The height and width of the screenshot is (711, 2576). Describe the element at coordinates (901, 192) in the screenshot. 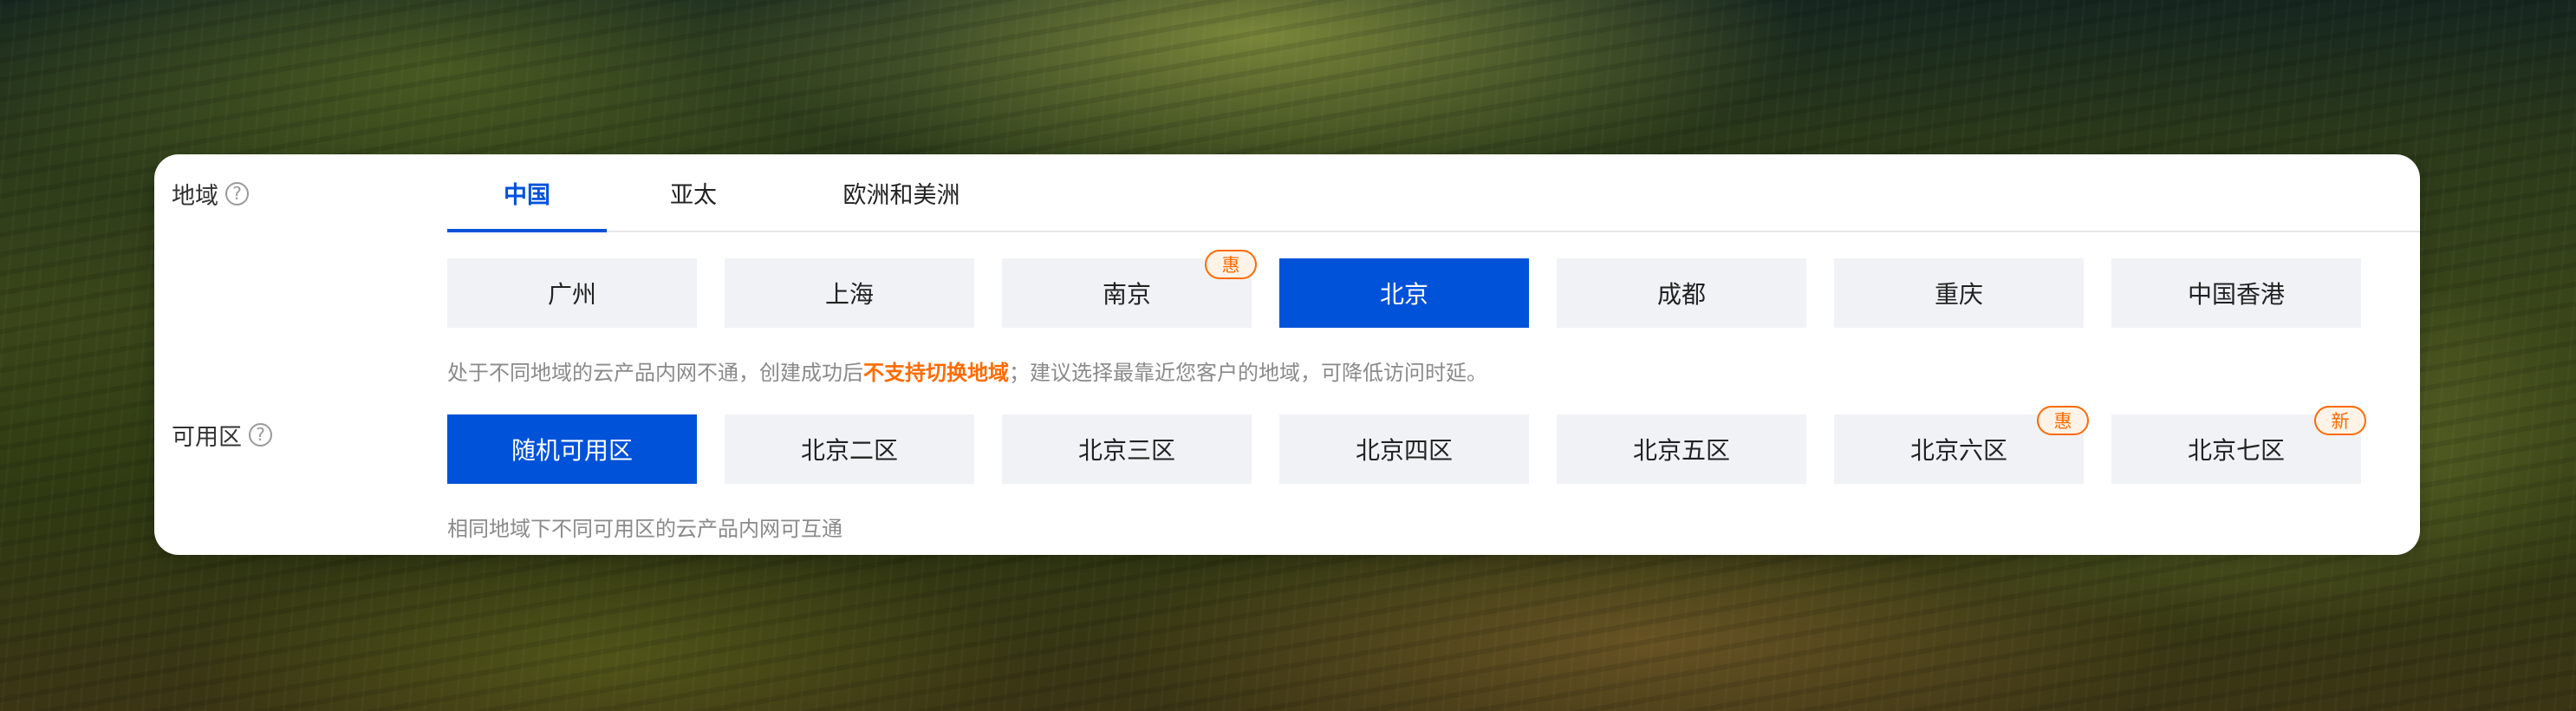

I see `tab-europe-americas: 欧洲和美洲` at that location.